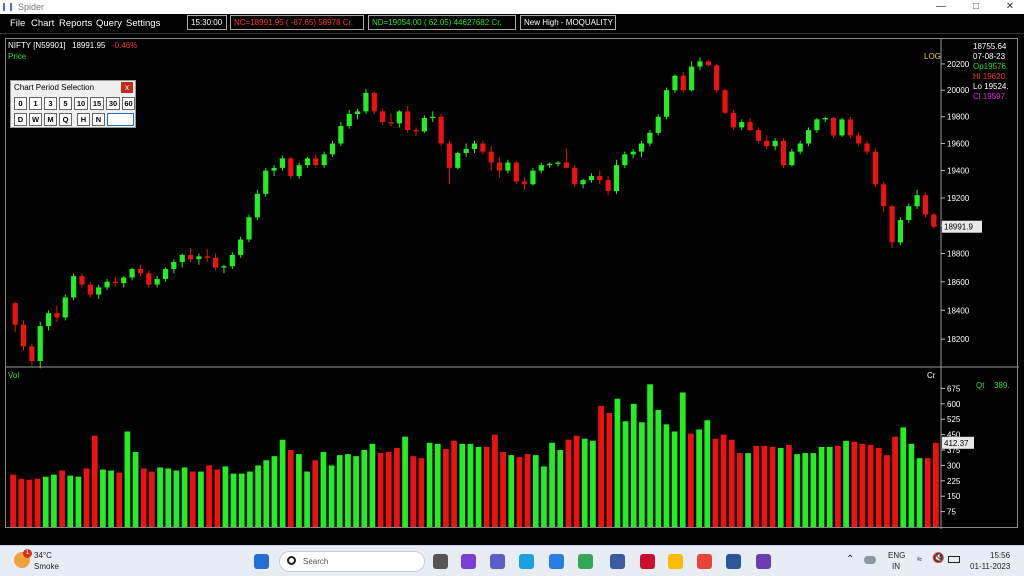 This screenshot has width=1024, height=576. What do you see at coordinates (50, 119) in the screenshot?
I see `period-monthly-button: M` at bounding box center [50, 119].